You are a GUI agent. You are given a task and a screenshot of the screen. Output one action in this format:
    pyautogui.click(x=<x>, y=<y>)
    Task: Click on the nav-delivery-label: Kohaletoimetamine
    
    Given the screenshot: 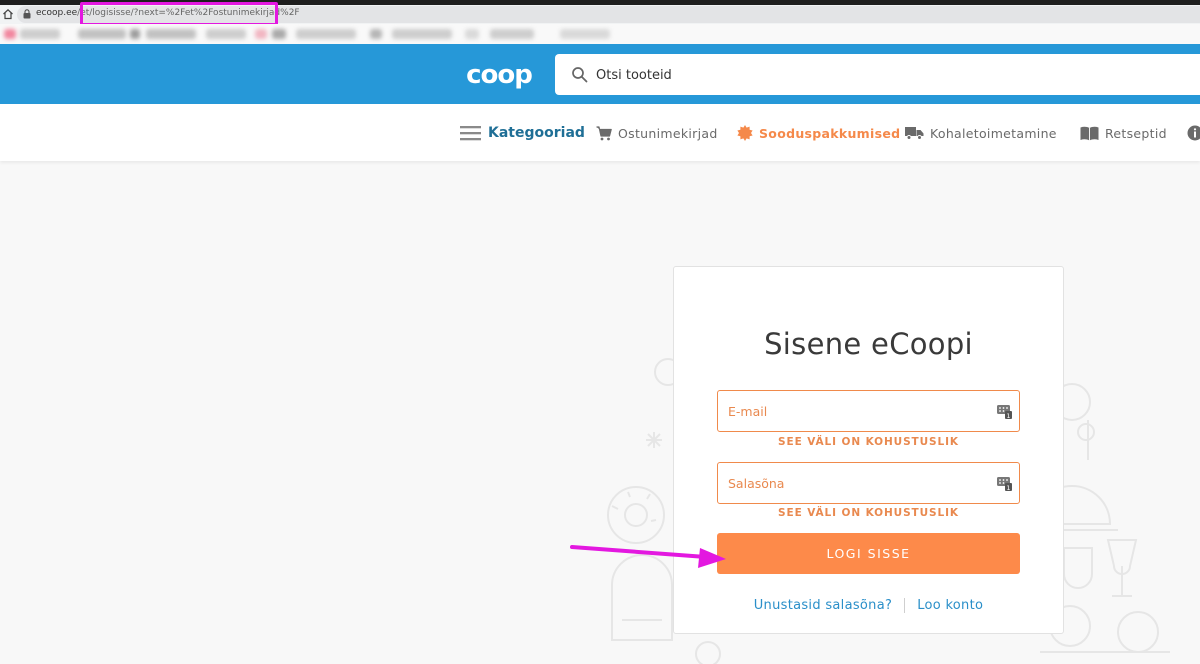 What is the action you would take?
    pyautogui.click(x=993, y=133)
    